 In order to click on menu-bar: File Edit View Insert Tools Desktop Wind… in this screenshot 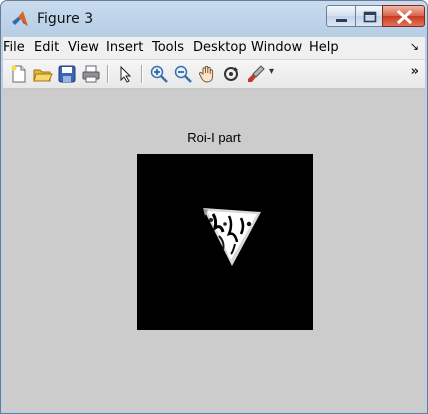, I will do `click(214, 48)`.